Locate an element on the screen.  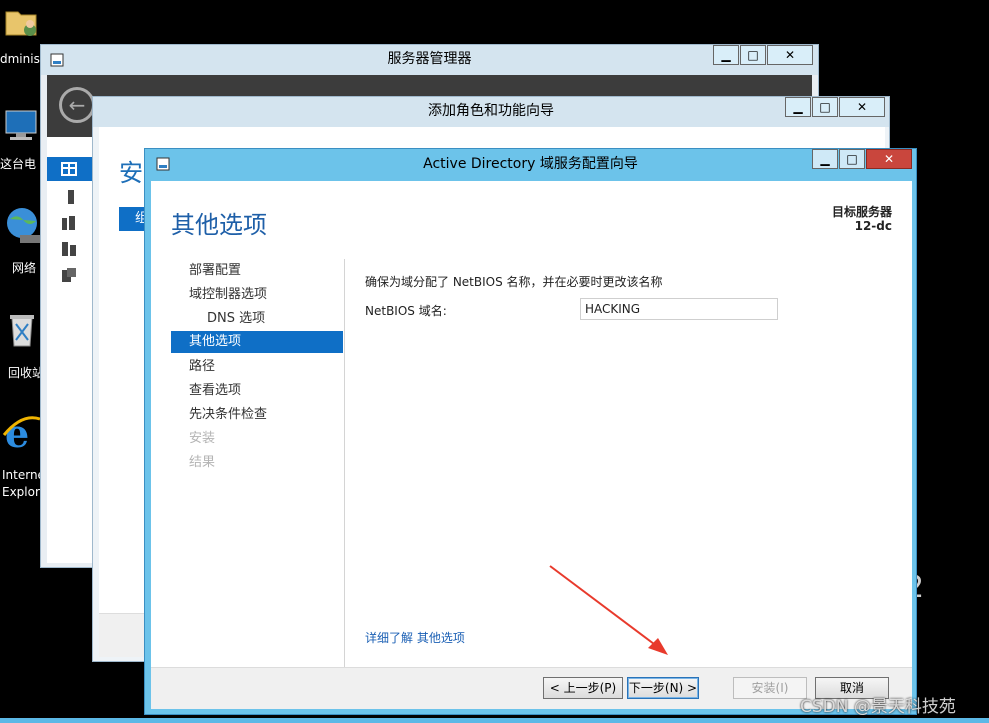
nav-dc-options: 域控制器选项 is located at coordinates (228, 295).